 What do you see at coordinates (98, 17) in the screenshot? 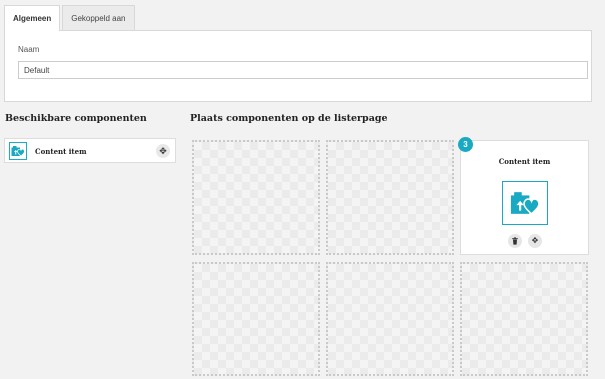
I see `tab-gekoppeld-aan: Gekoppeld aan` at bounding box center [98, 17].